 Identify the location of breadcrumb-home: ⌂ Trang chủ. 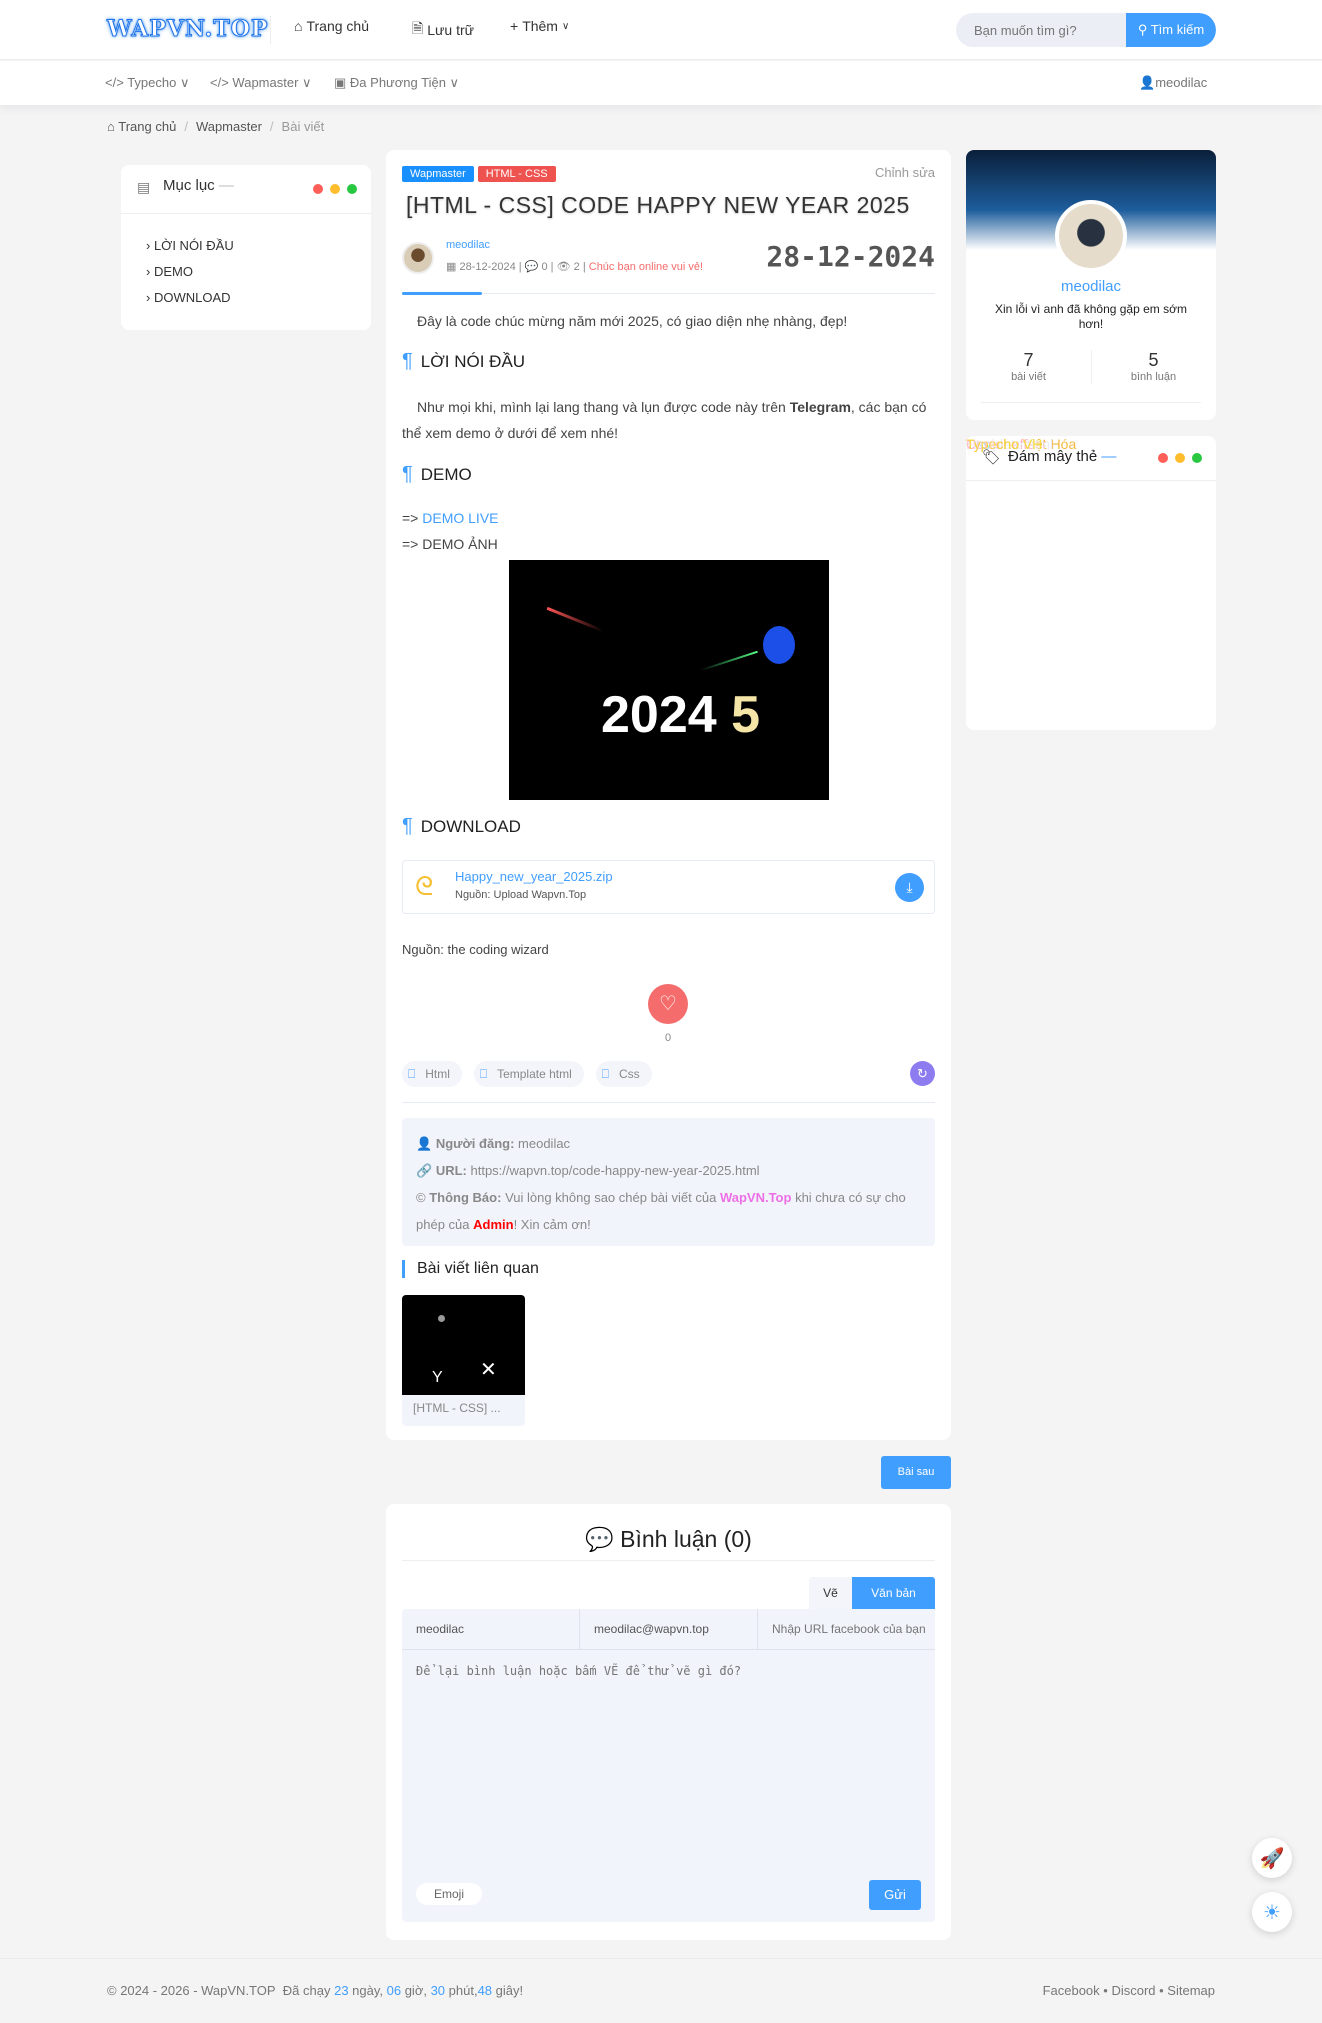
(141, 126).